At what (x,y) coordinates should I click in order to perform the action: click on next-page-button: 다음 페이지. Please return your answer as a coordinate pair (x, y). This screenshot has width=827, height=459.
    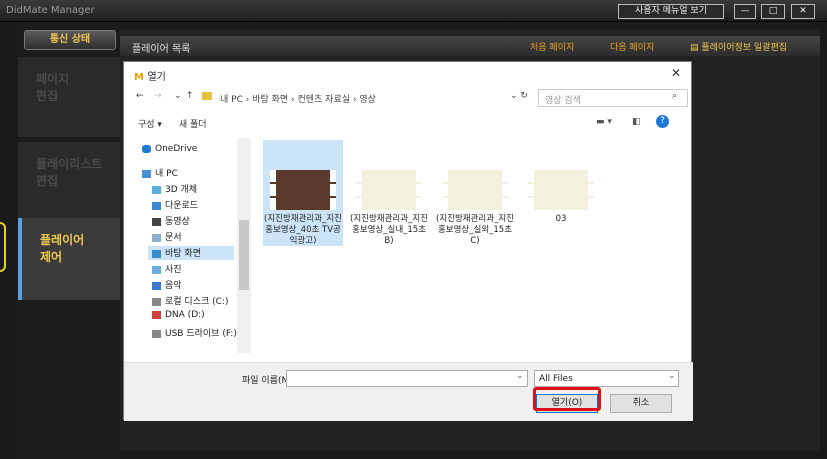
    Looking at the image, I should click on (632, 46).